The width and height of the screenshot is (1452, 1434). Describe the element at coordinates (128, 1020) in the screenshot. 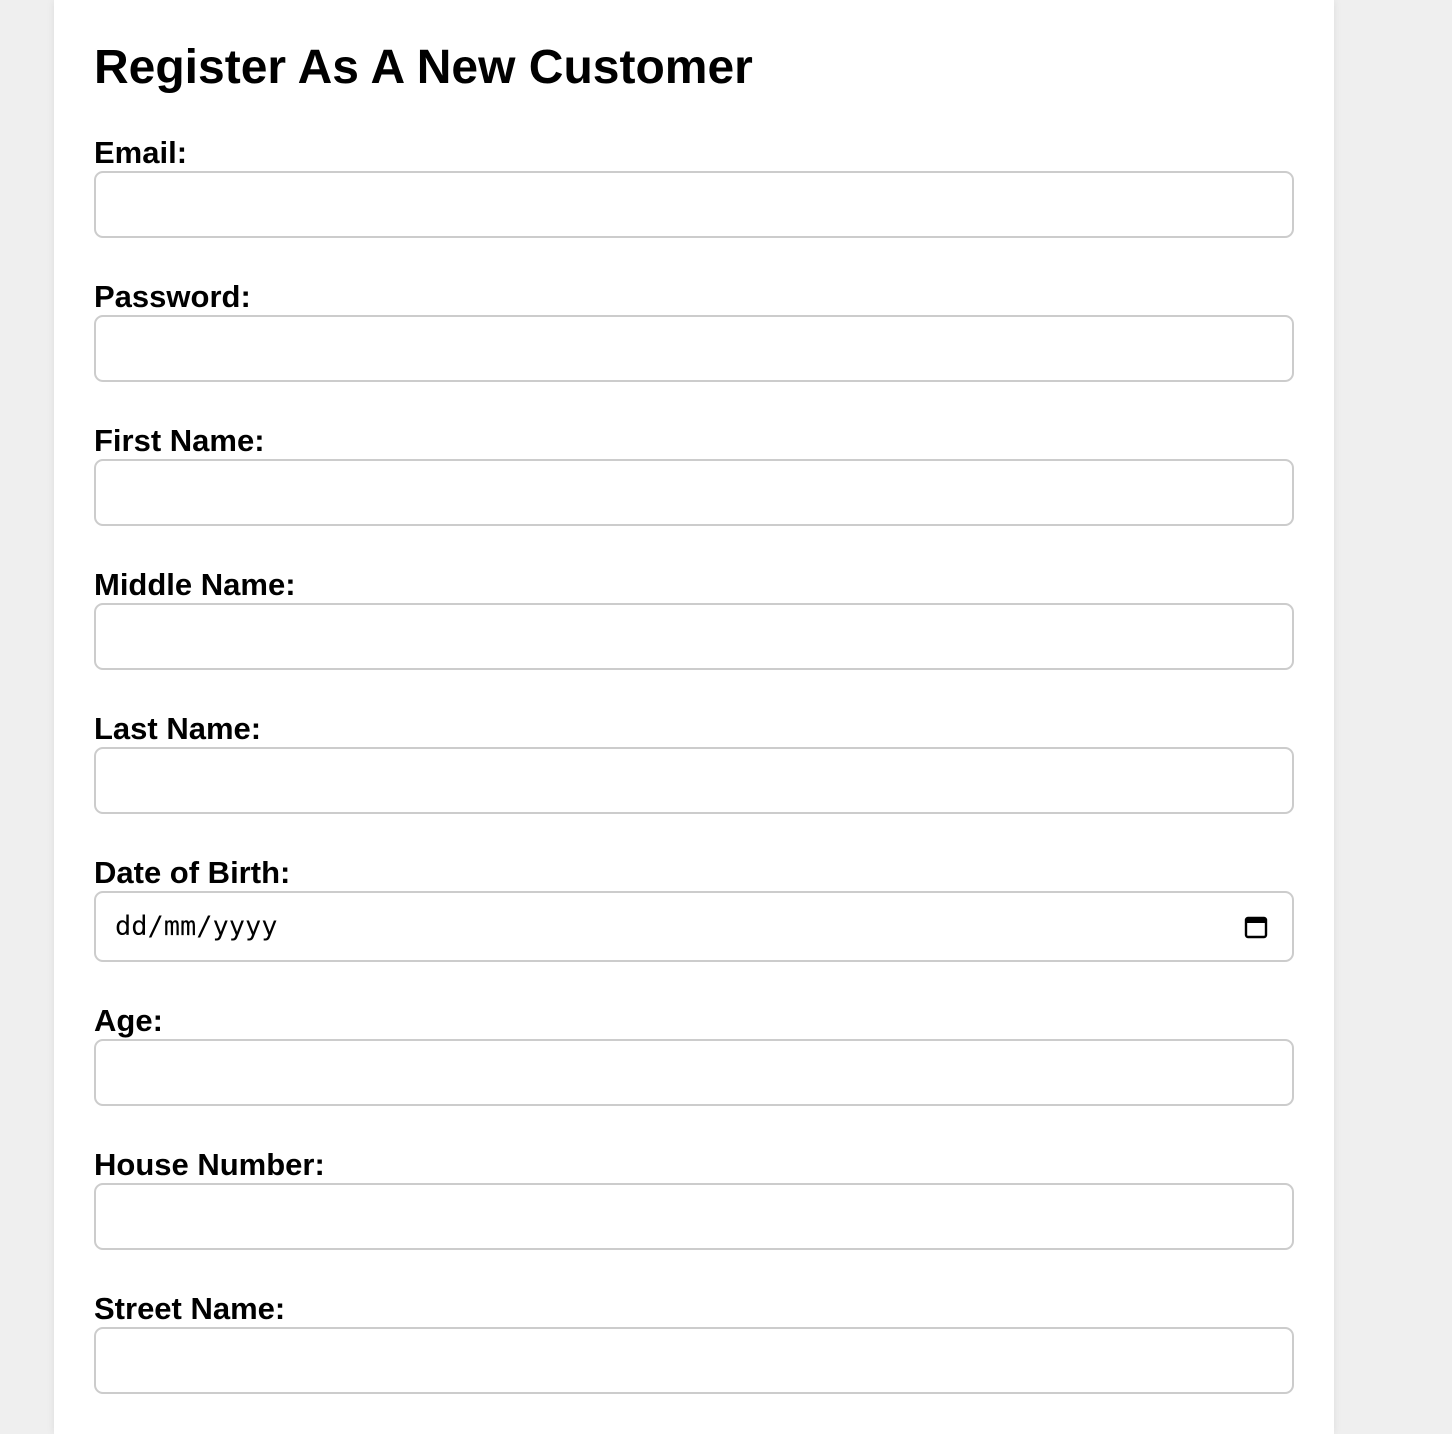

I see `age-label: Age:` at that location.